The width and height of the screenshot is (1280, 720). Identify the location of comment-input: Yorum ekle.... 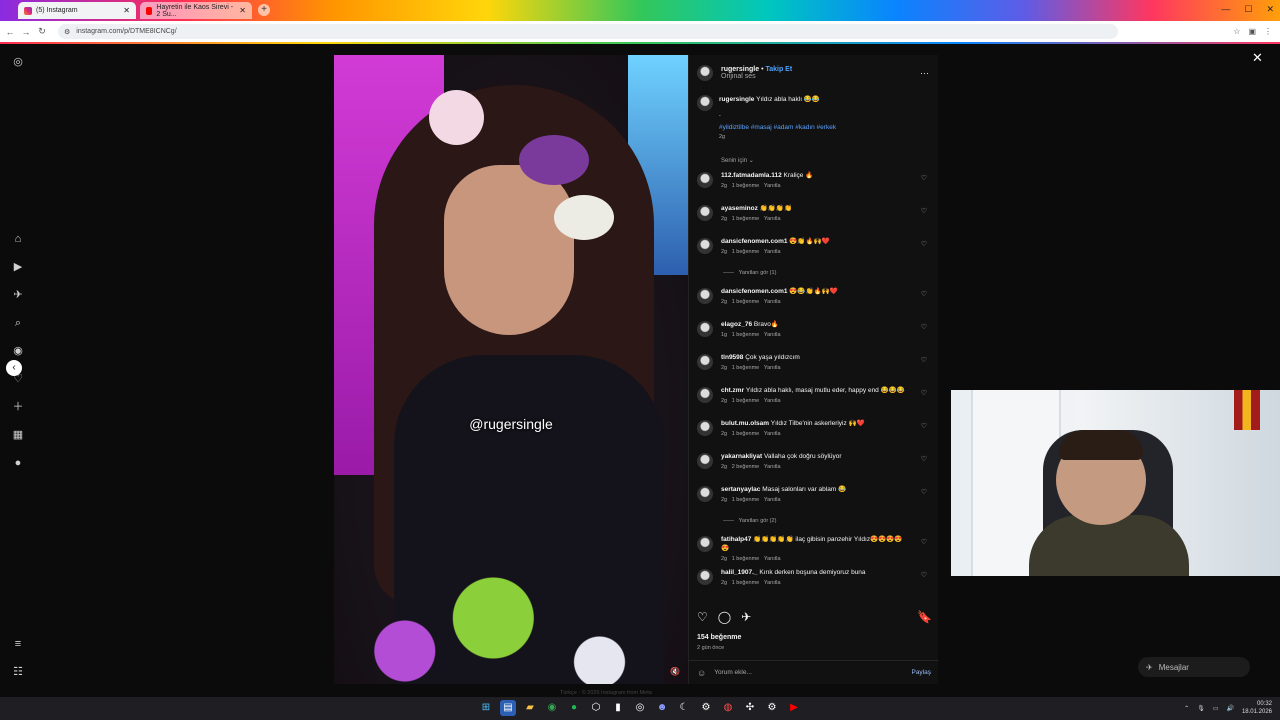
(733, 672).